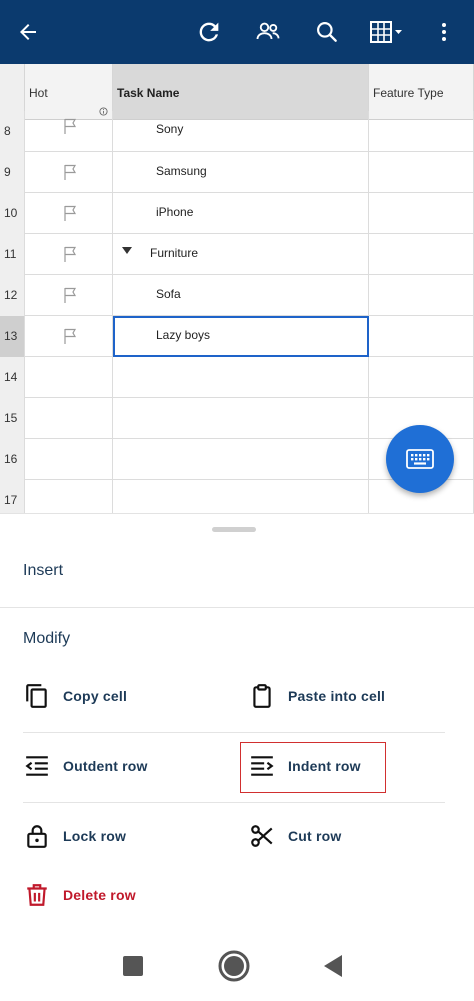 The width and height of the screenshot is (474, 1001). I want to click on outdent-icon, so click(37, 766).